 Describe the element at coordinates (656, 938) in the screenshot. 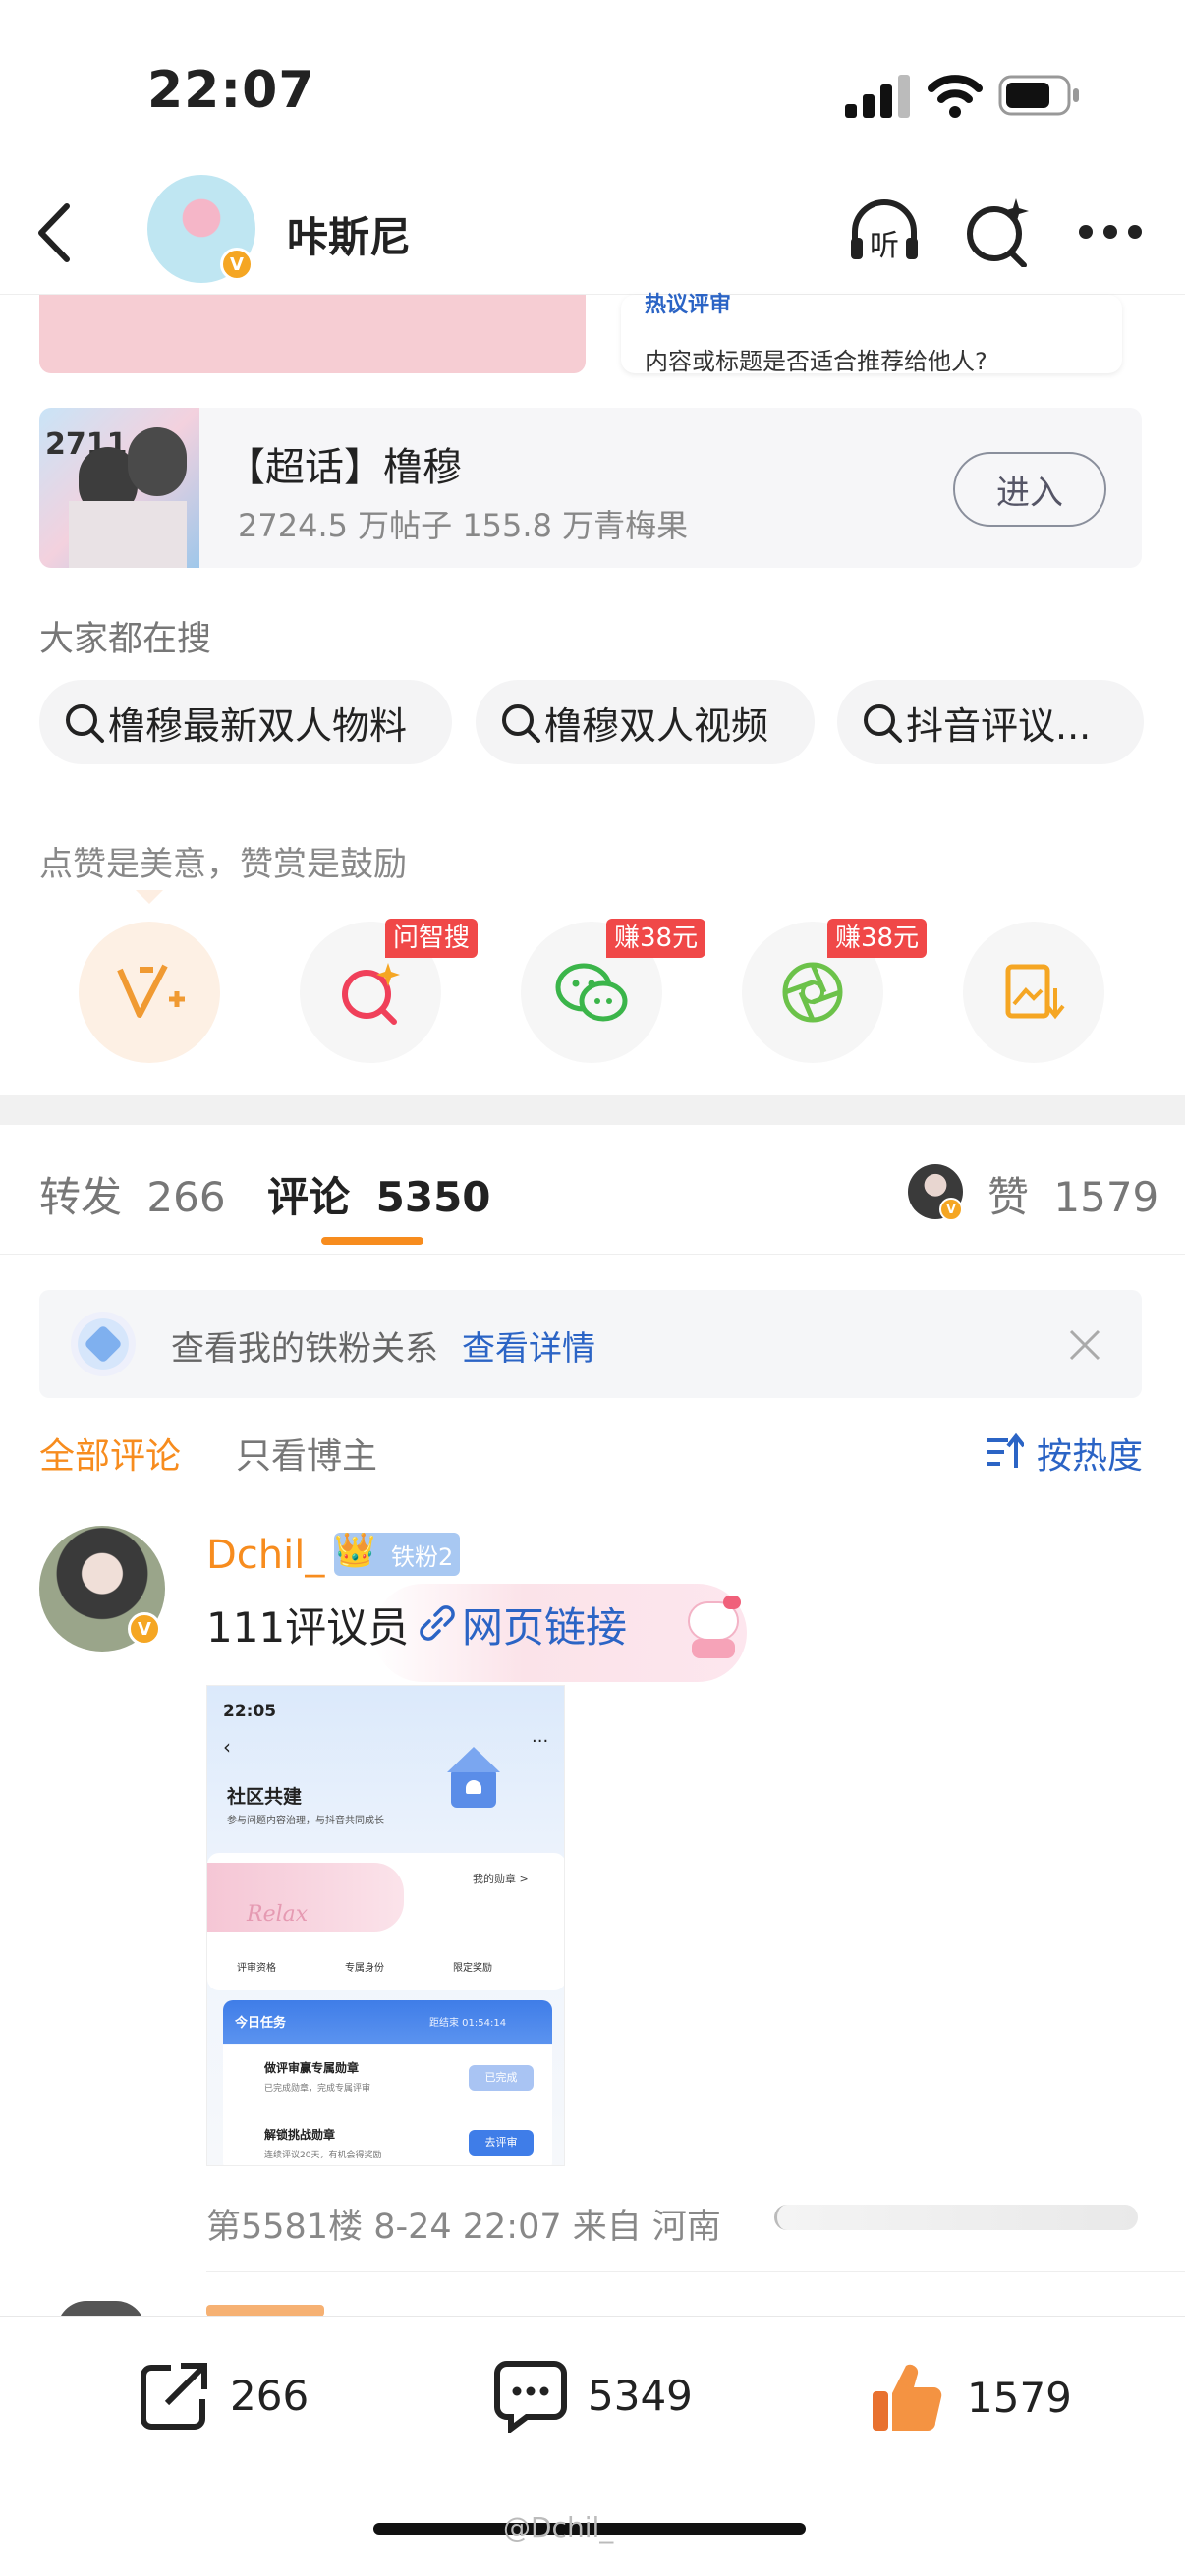

I see `wechat-earn-tag: 赚38元` at that location.